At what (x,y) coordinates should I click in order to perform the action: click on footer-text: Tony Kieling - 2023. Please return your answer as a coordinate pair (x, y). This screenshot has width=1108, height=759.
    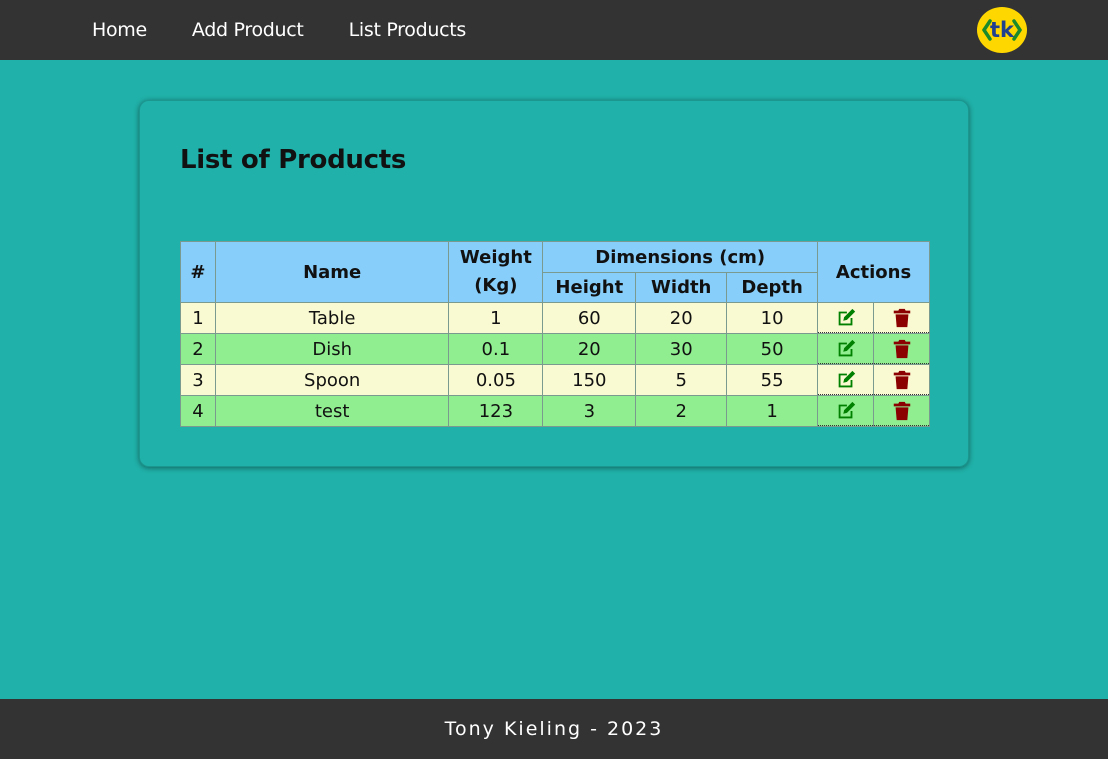
    Looking at the image, I should click on (554, 729).